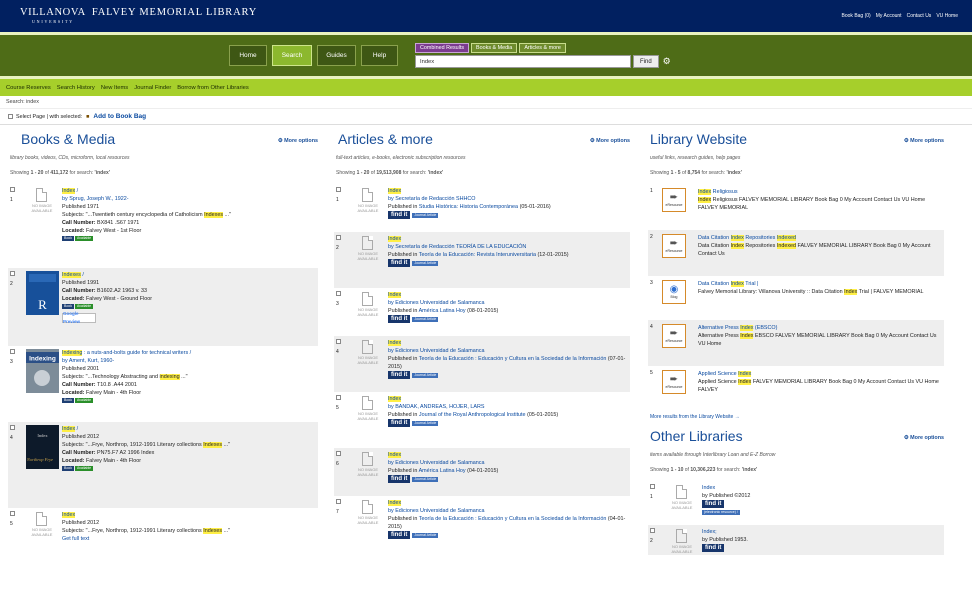 Image resolution: width=972 pixels, height=610 pixels. What do you see at coordinates (152, 88) in the screenshot?
I see `subnav-journal-finder: Journal Finder` at bounding box center [152, 88].